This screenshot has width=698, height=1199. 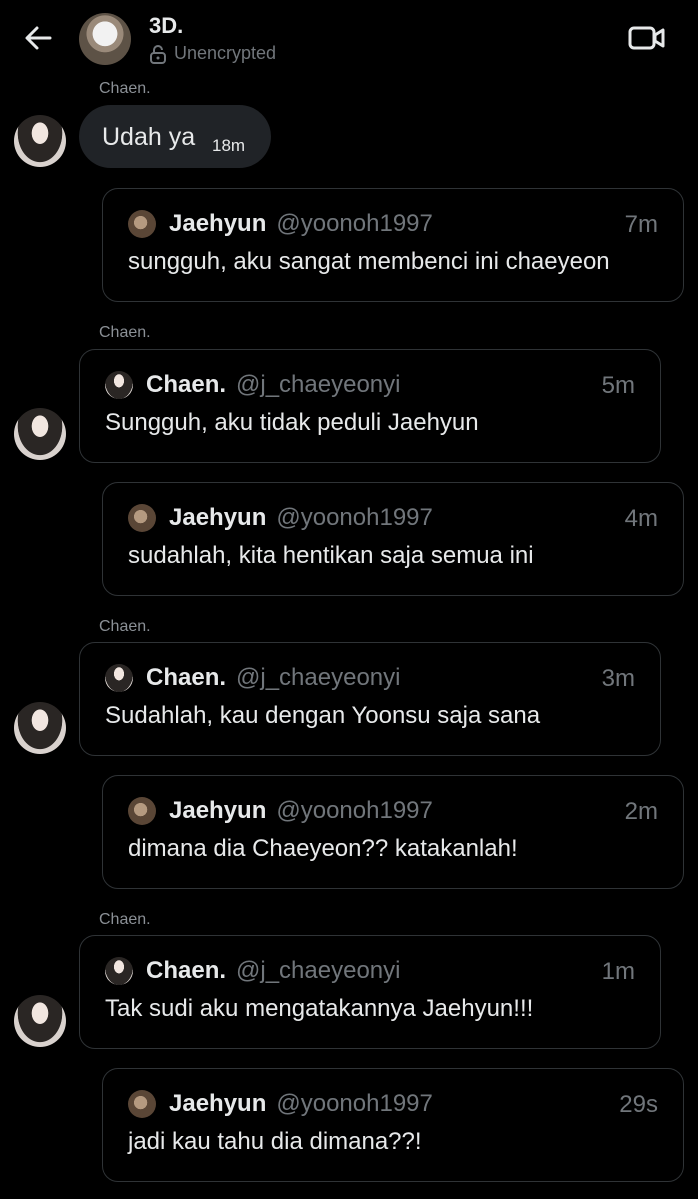 I want to click on message-bubble: Udah ya 18m, so click(x=175, y=136).